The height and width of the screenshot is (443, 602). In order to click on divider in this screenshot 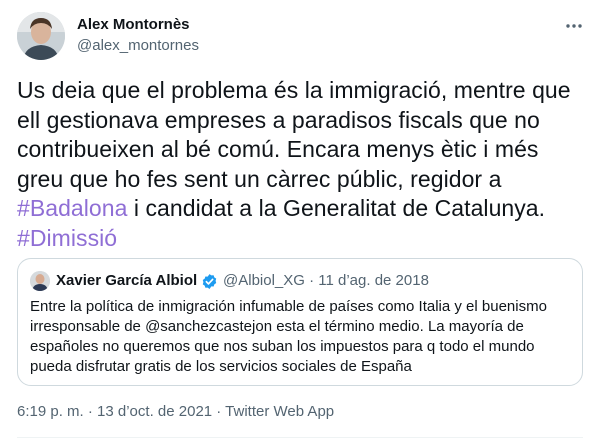, I will do `click(300, 437)`.